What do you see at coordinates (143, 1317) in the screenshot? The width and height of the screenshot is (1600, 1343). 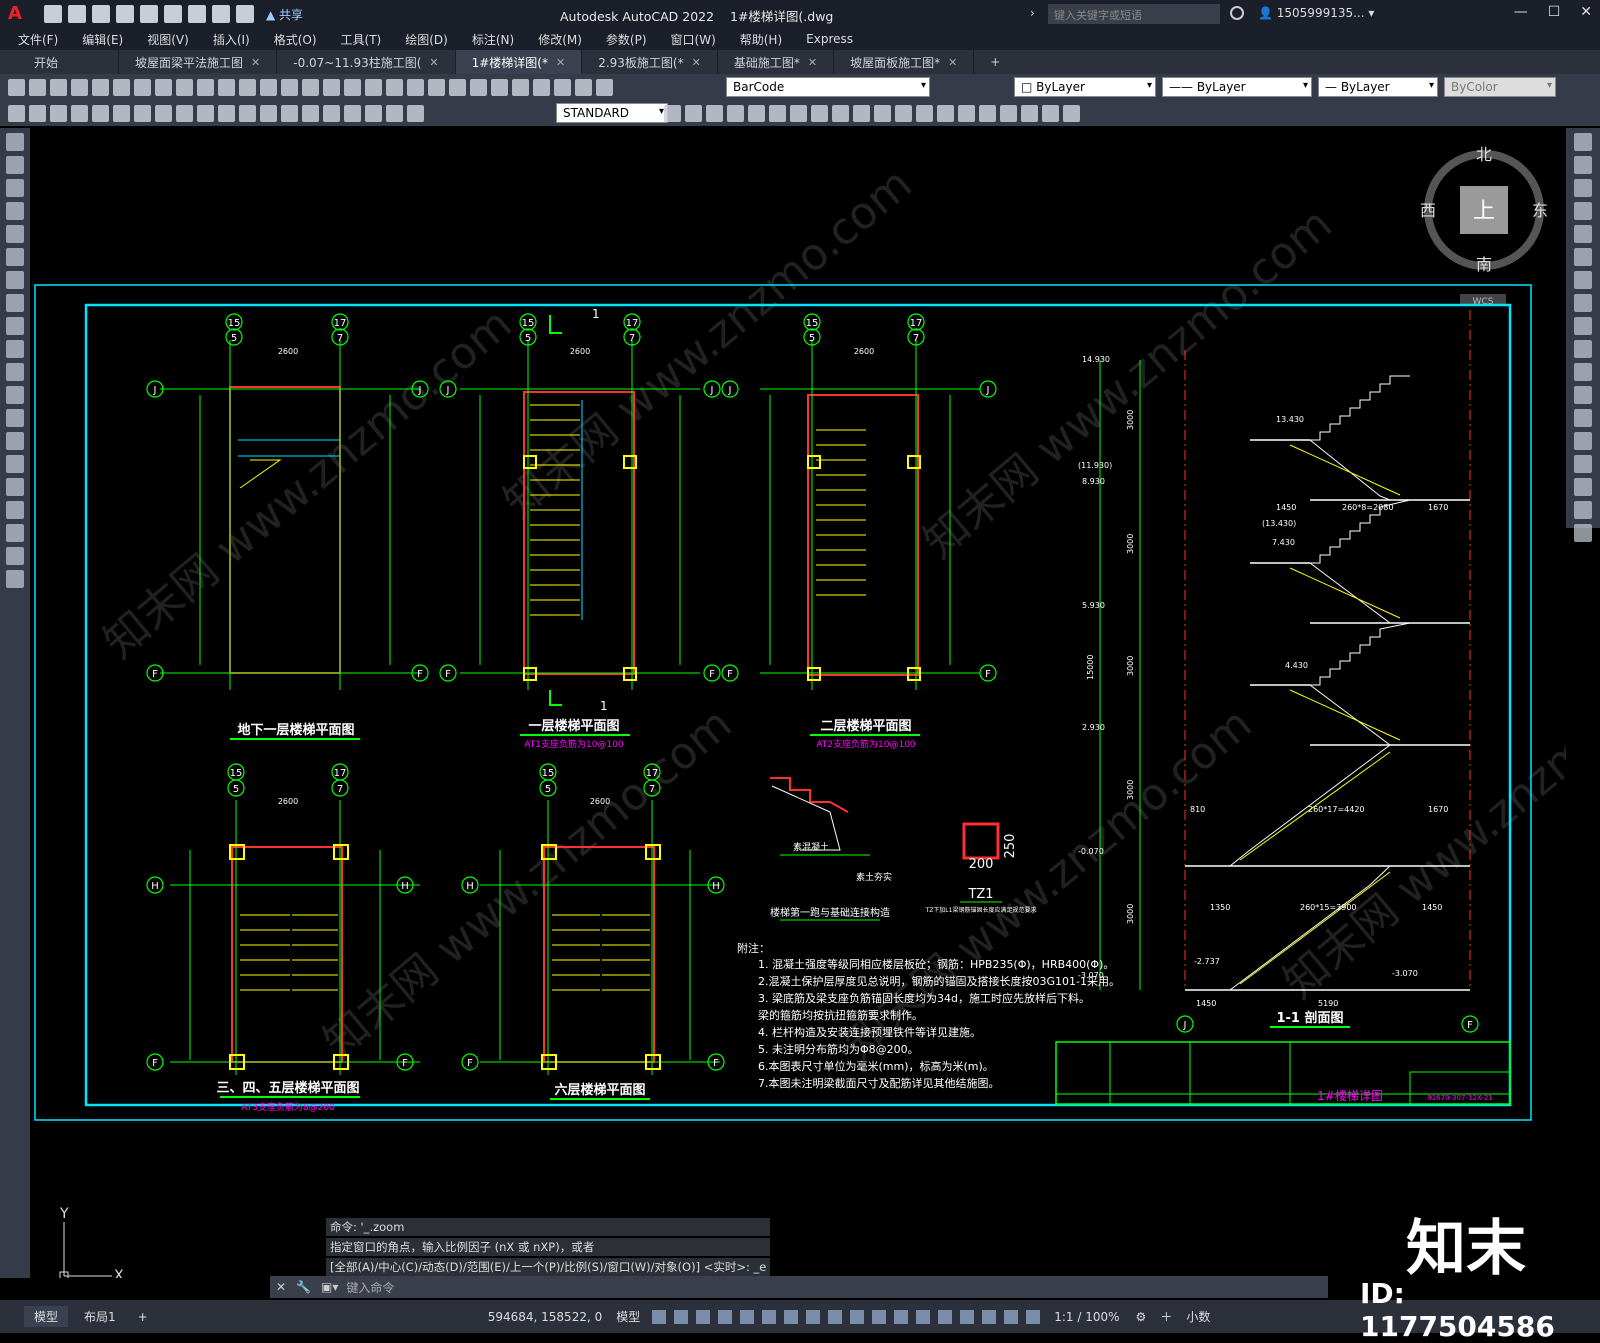 I see `add-layout-button: +` at bounding box center [143, 1317].